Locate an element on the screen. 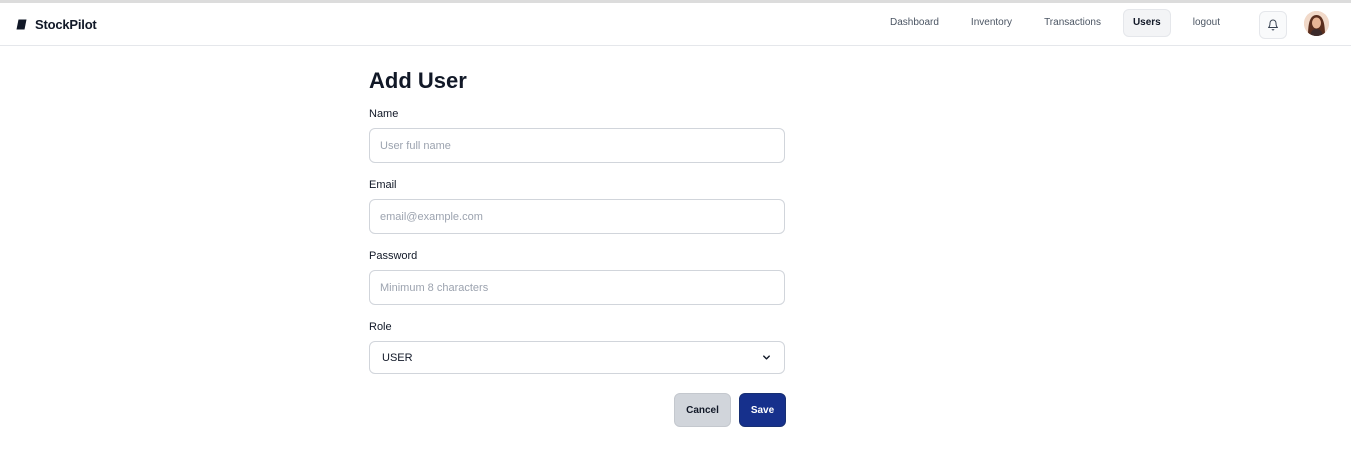 This screenshot has width=1351, height=455. nav-item-users: Users is located at coordinates (1146, 23).